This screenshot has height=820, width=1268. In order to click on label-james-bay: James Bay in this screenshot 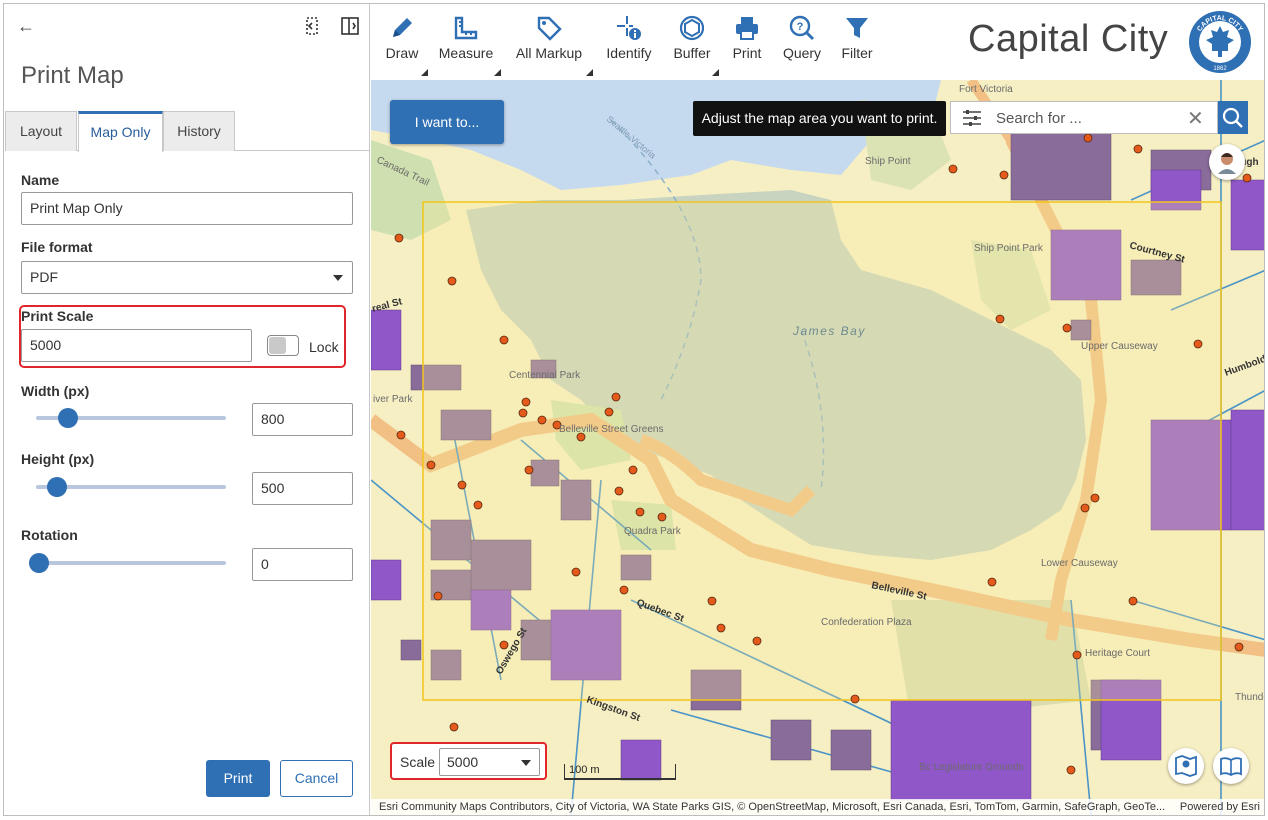, I will do `click(829, 331)`.